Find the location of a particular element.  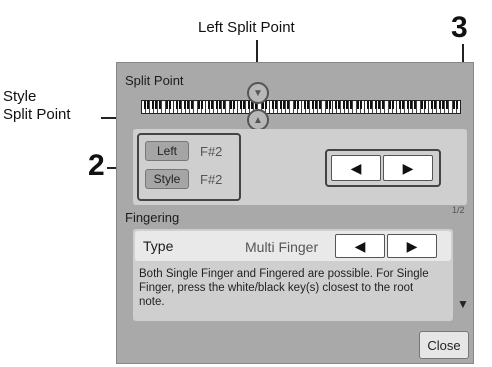

style-button: Style is located at coordinates (167, 179).